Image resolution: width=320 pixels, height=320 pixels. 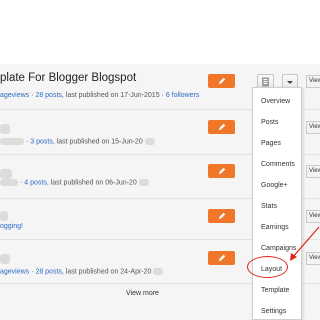 I want to click on posts-link: 3 posts, so click(x=41, y=141).